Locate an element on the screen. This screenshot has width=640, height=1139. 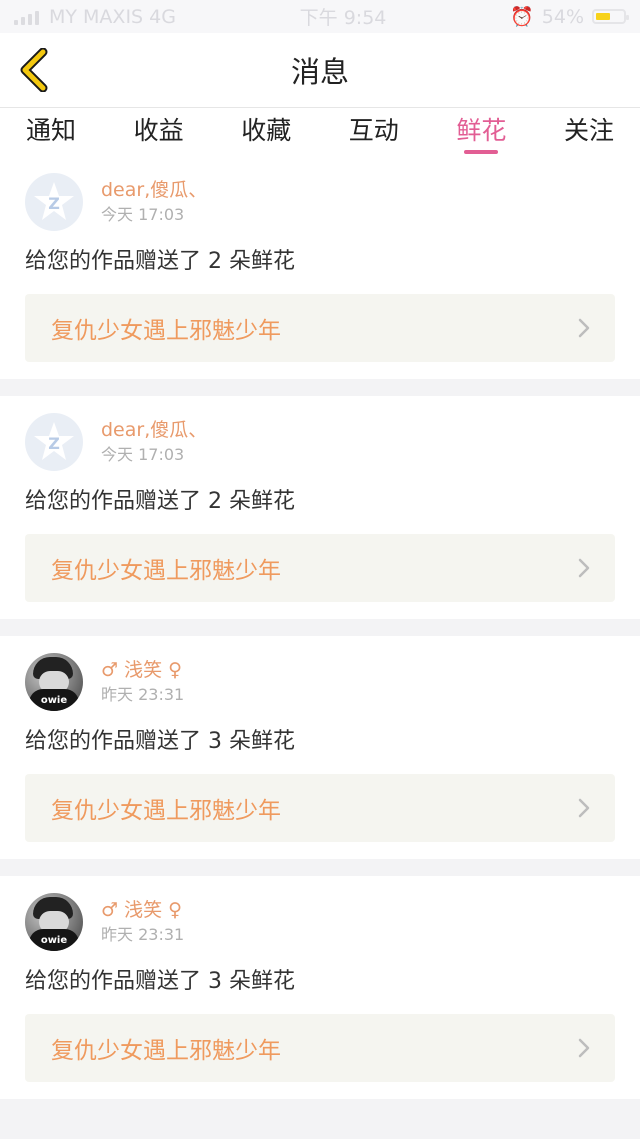
tab-spacer is located at coordinates (320, 163).